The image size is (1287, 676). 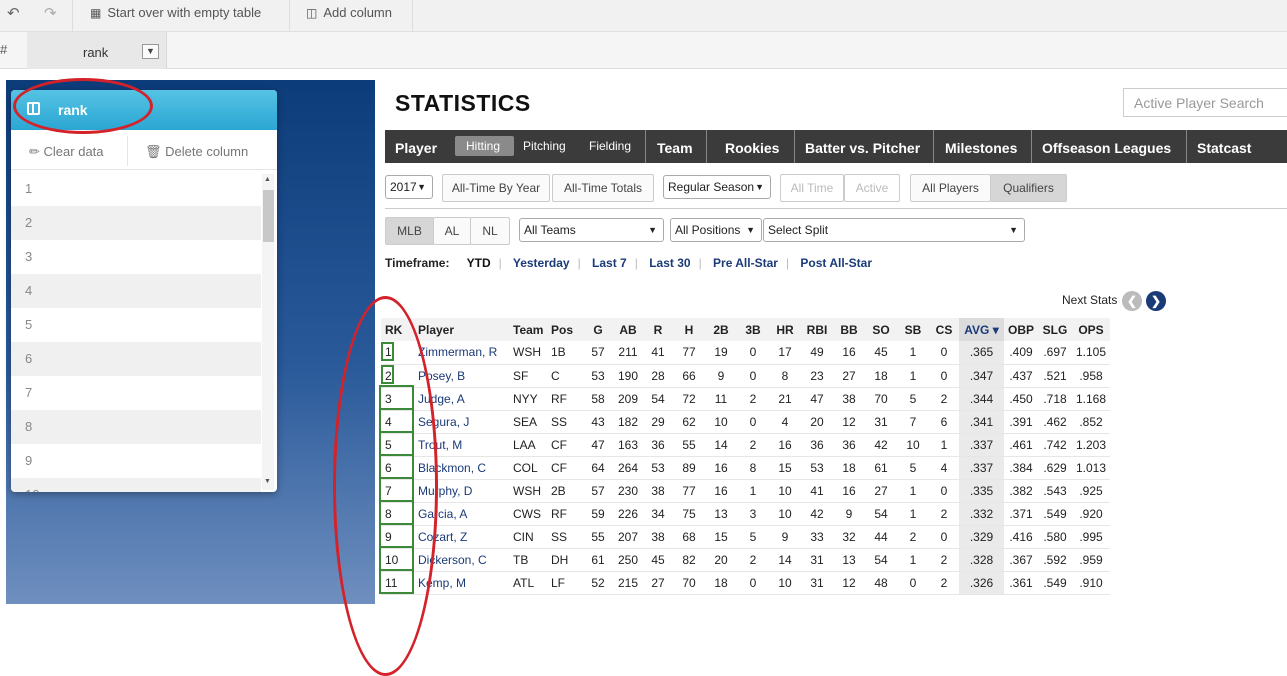 I want to click on column-header-stat: RBI, so click(x=817, y=329).